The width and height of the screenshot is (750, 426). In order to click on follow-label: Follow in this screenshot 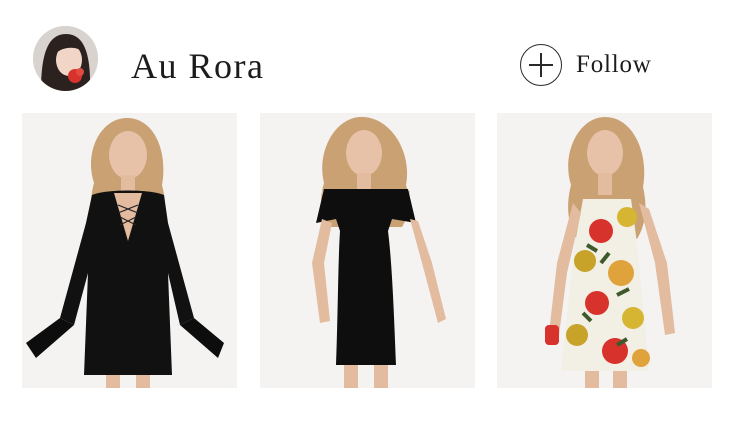, I will do `click(614, 64)`.